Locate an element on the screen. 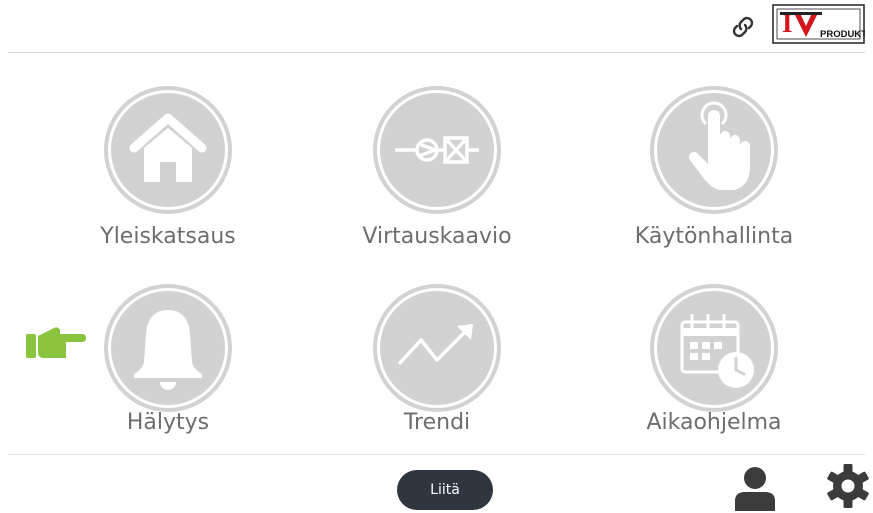  top-divider is located at coordinates (436, 52).